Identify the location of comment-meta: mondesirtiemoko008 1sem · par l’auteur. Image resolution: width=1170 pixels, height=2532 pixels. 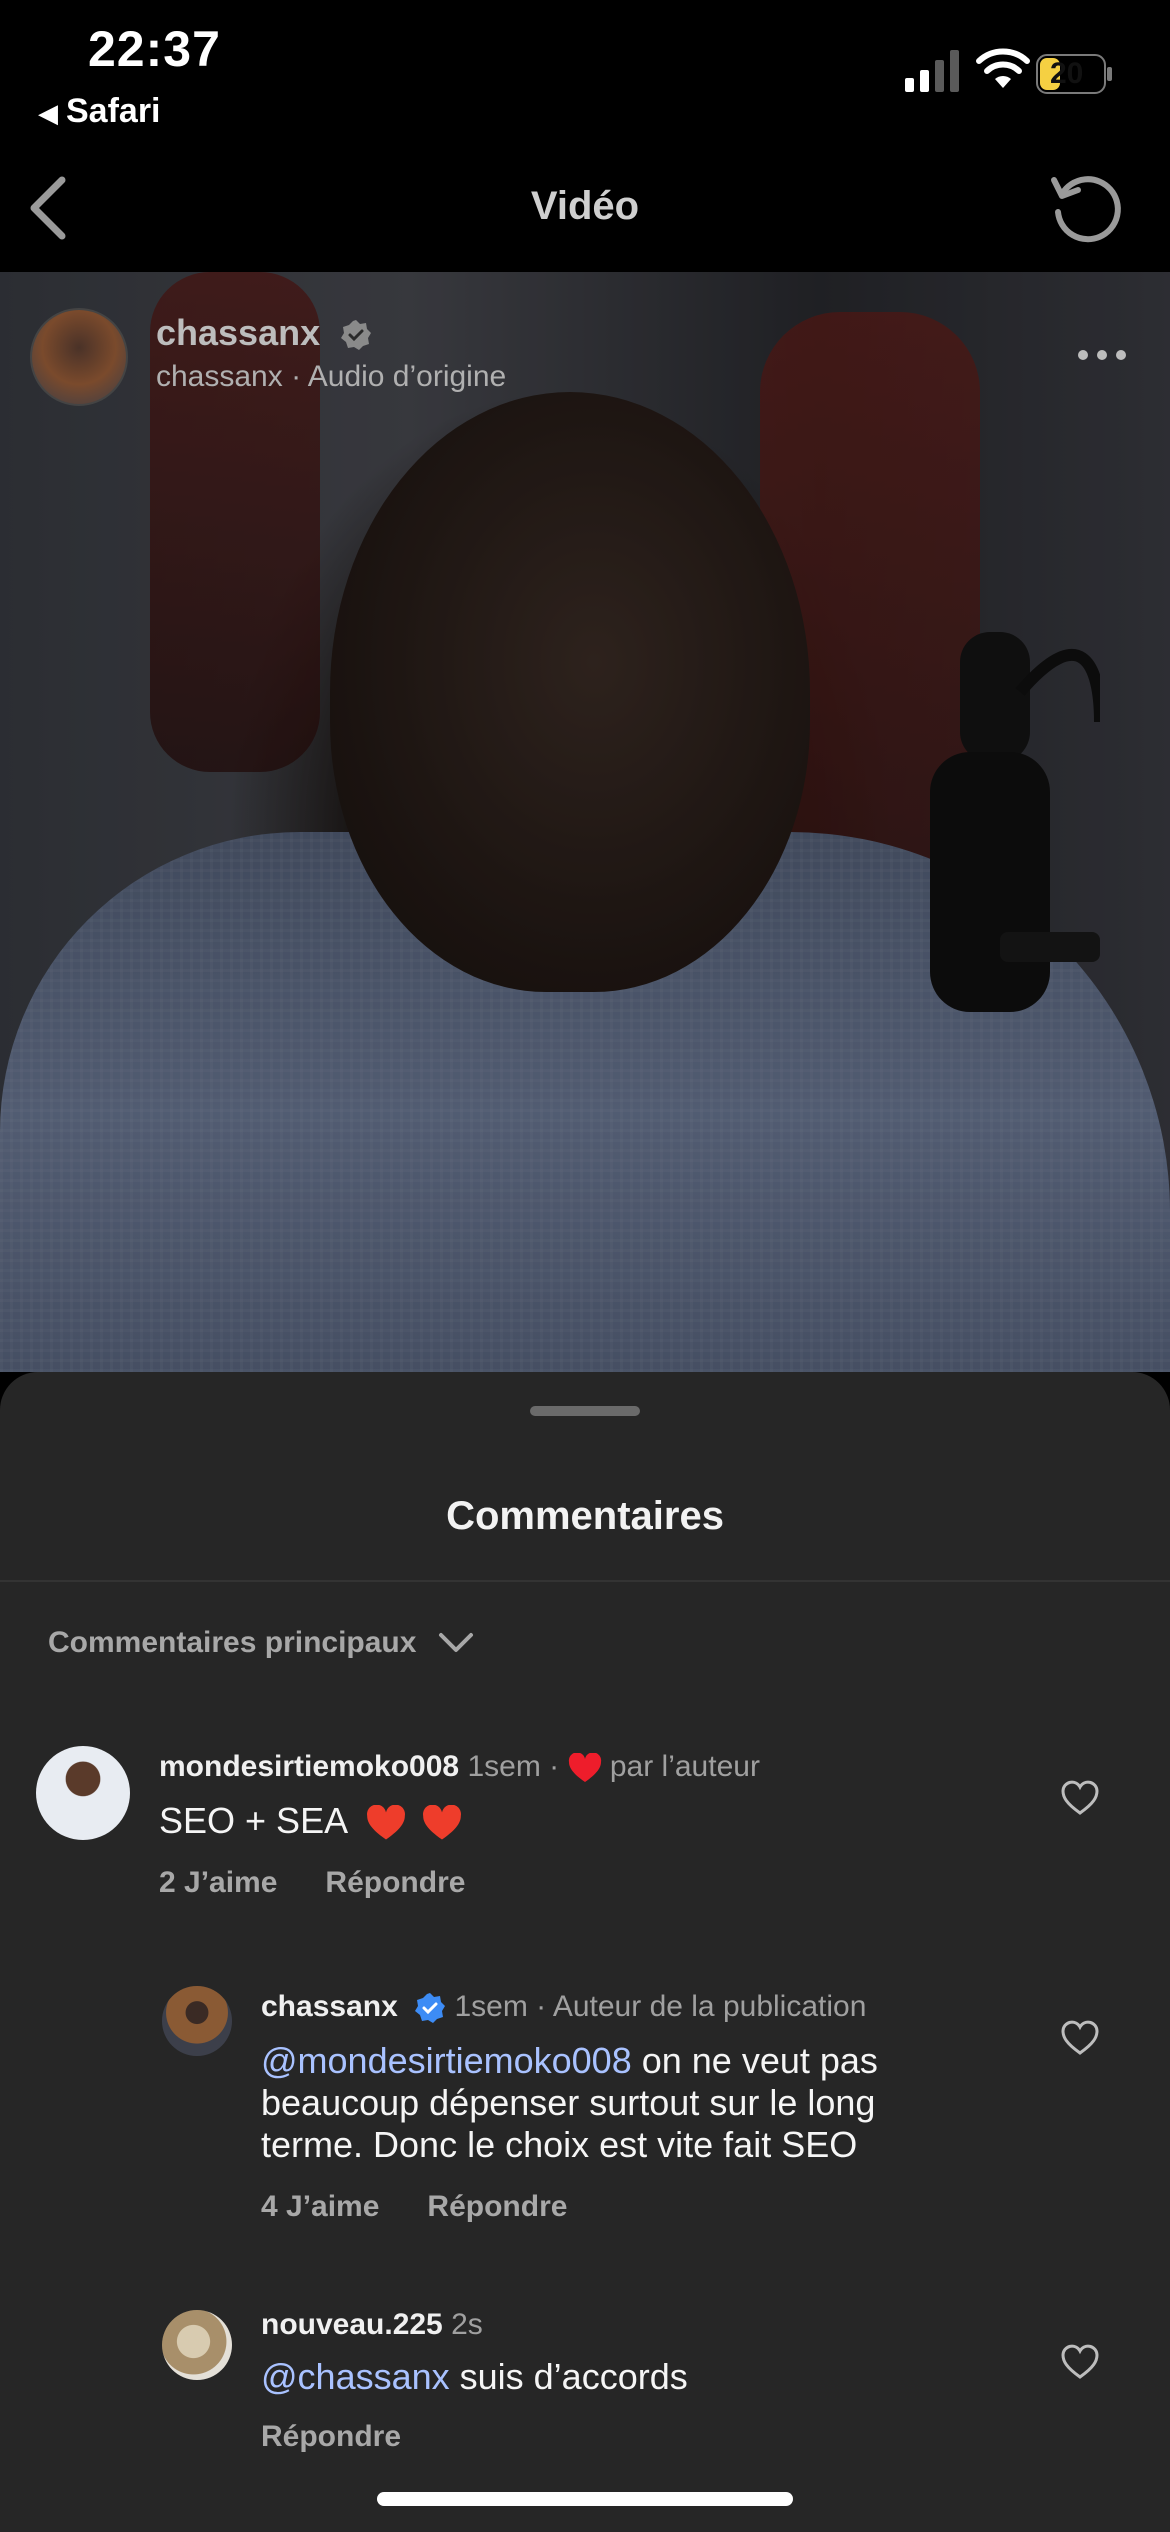
(459, 1767).